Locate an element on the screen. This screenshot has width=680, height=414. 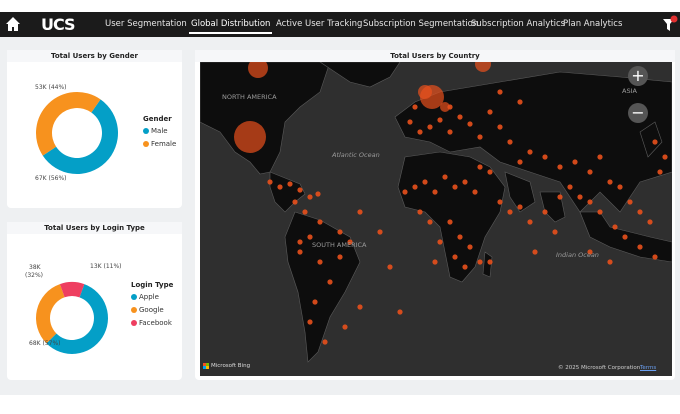
zoom-in-button: + is located at coordinates (638, 76).